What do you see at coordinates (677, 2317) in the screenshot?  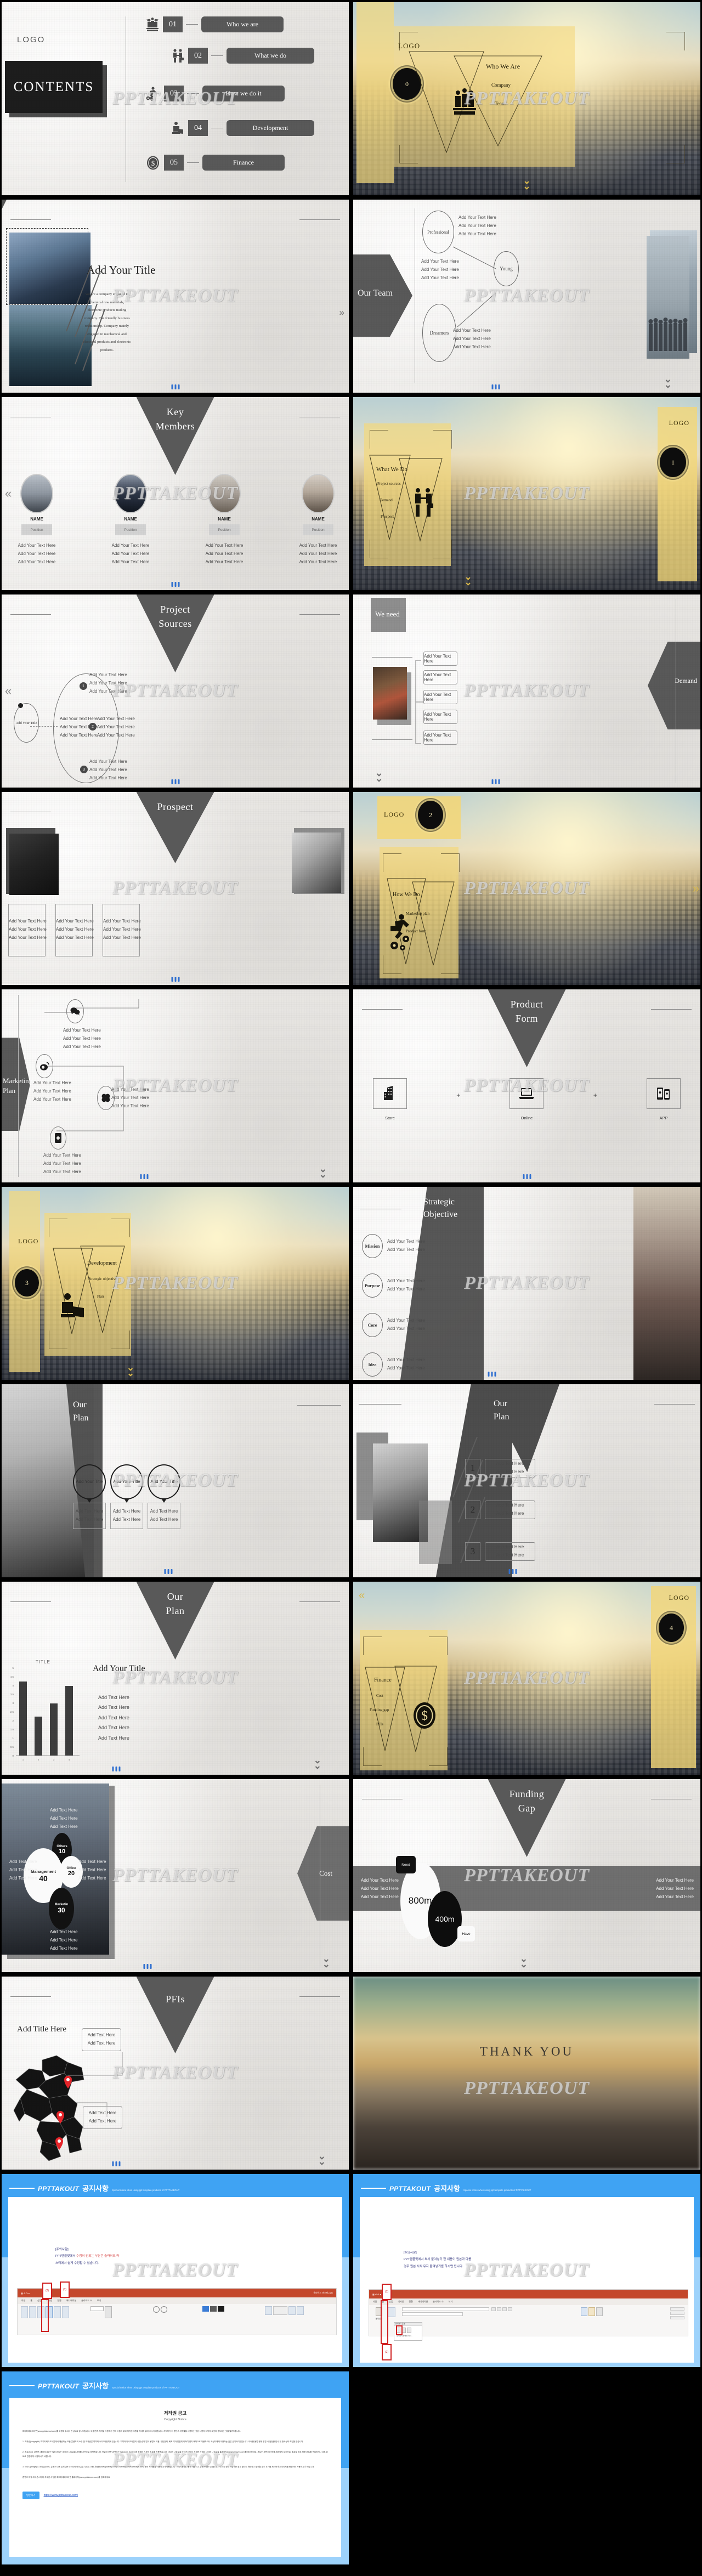 I see `select-icon` at bounding box center [677, 2317].